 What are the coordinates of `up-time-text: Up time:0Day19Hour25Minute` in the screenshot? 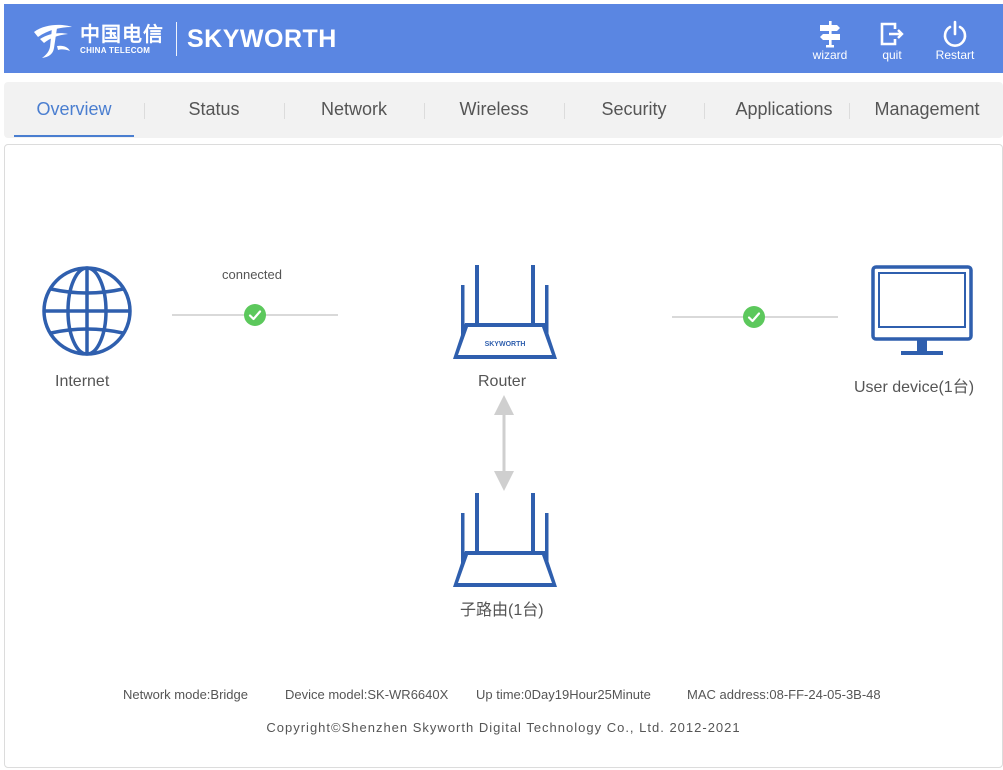 It's located at (563, 694).